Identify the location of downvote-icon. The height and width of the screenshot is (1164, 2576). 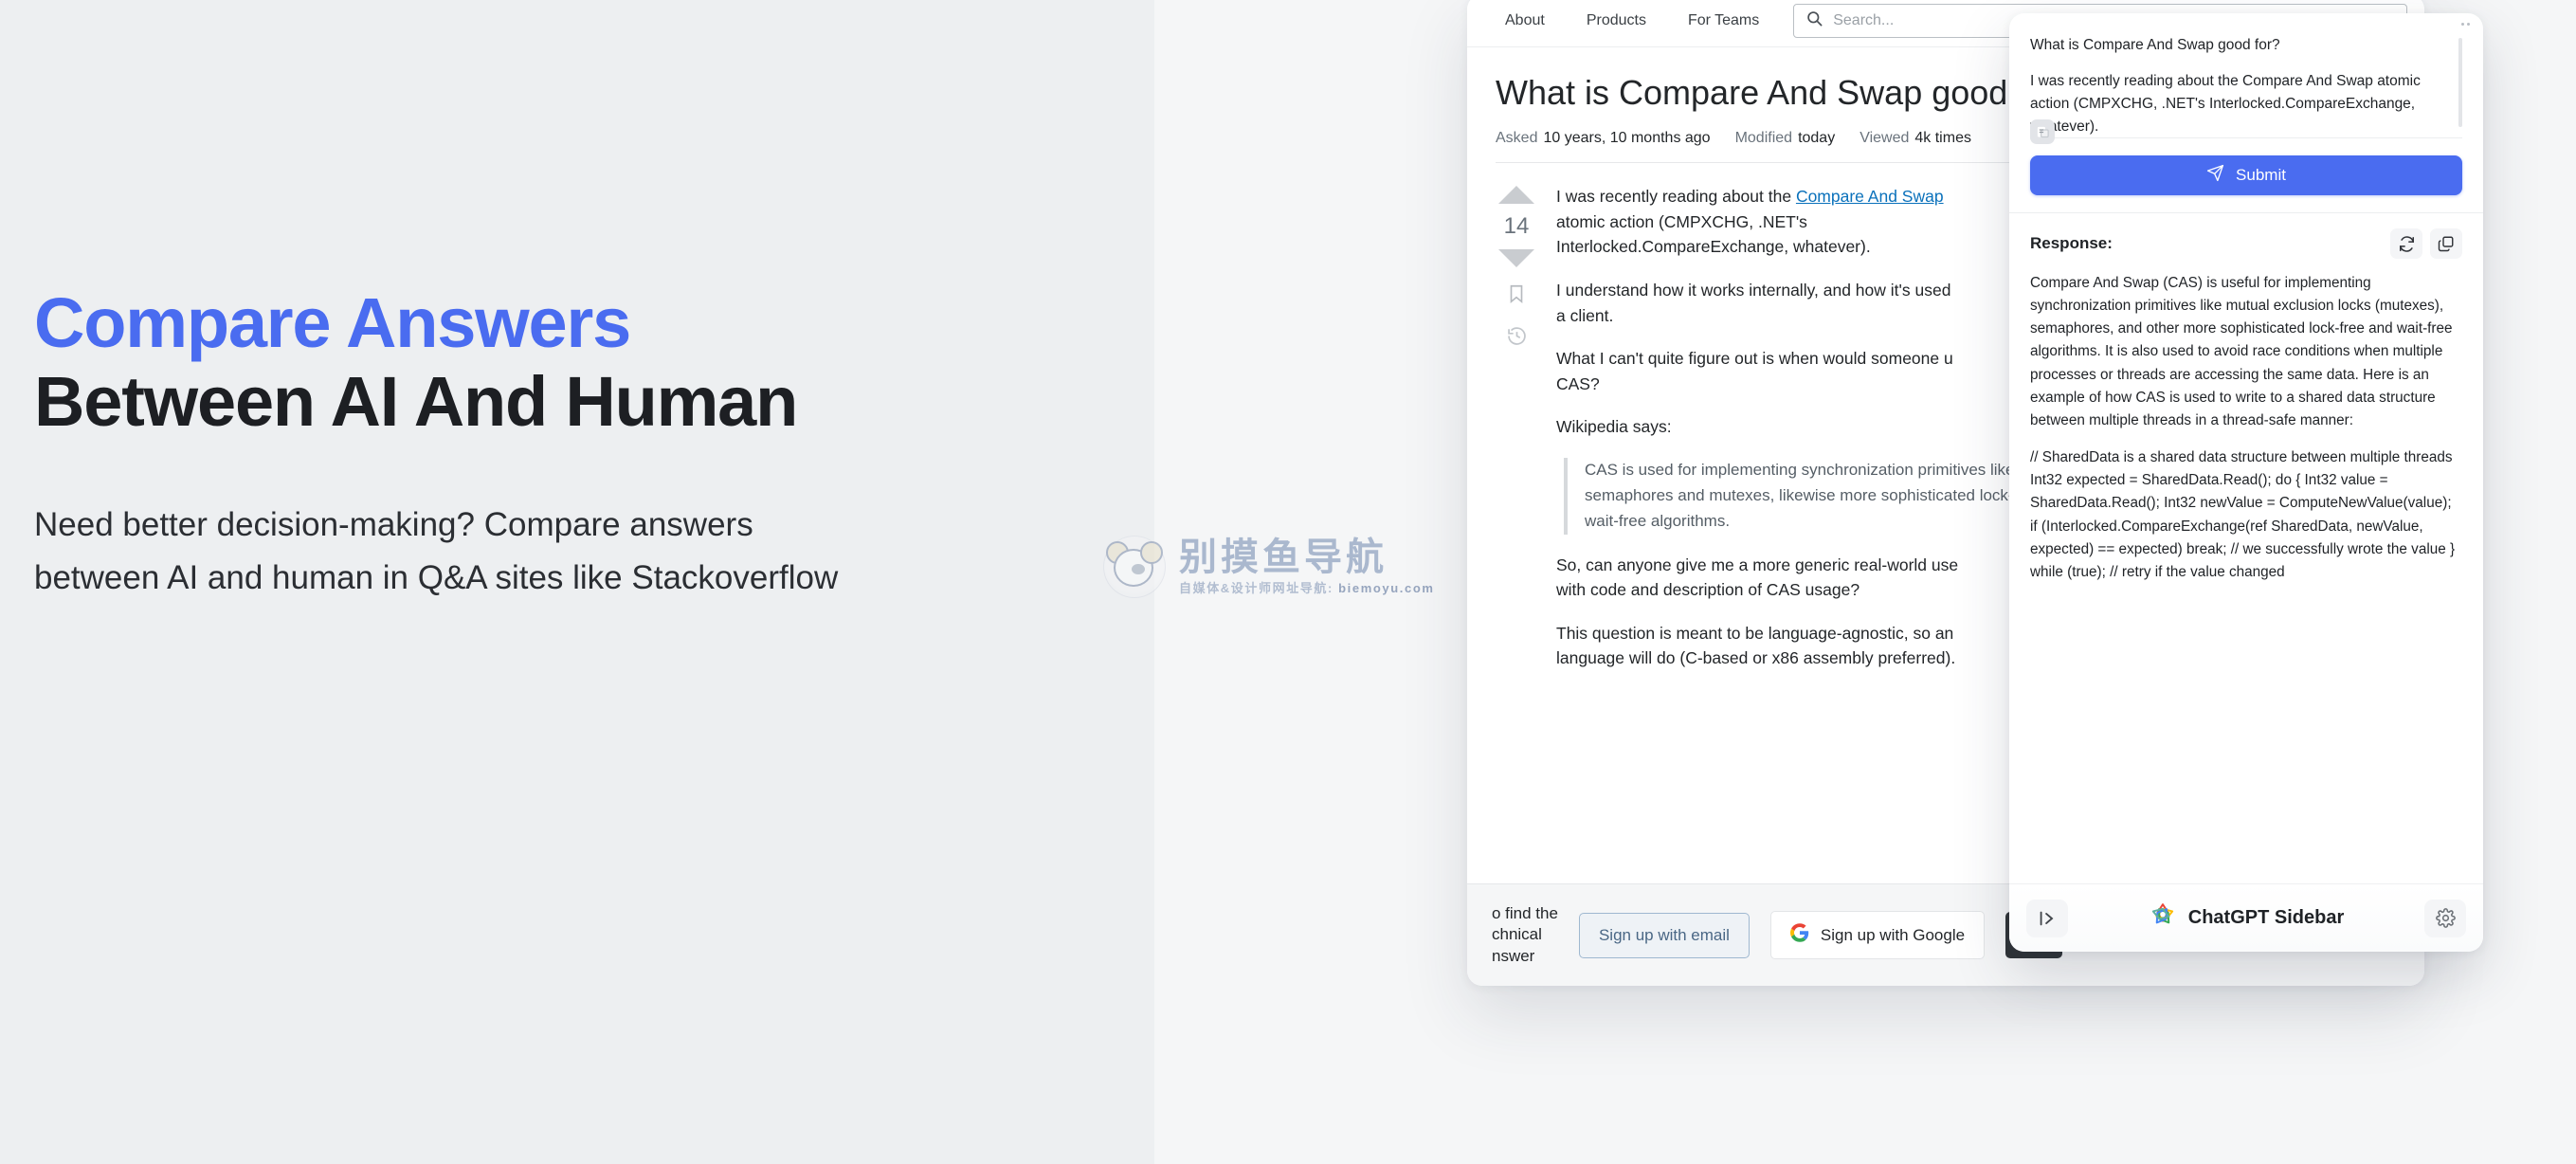
(1516, 258).